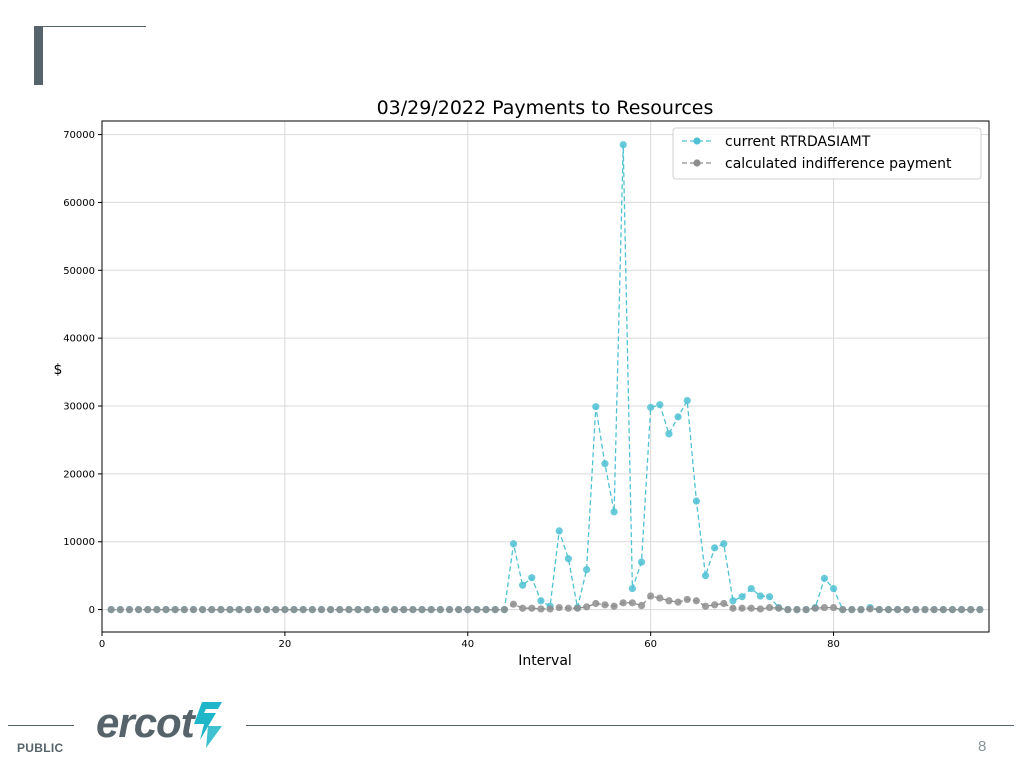  What do you see at coordinates (79, 135) in the screenshot?
I see `y-tick-label: 70000` at bounding box center [79, 135].